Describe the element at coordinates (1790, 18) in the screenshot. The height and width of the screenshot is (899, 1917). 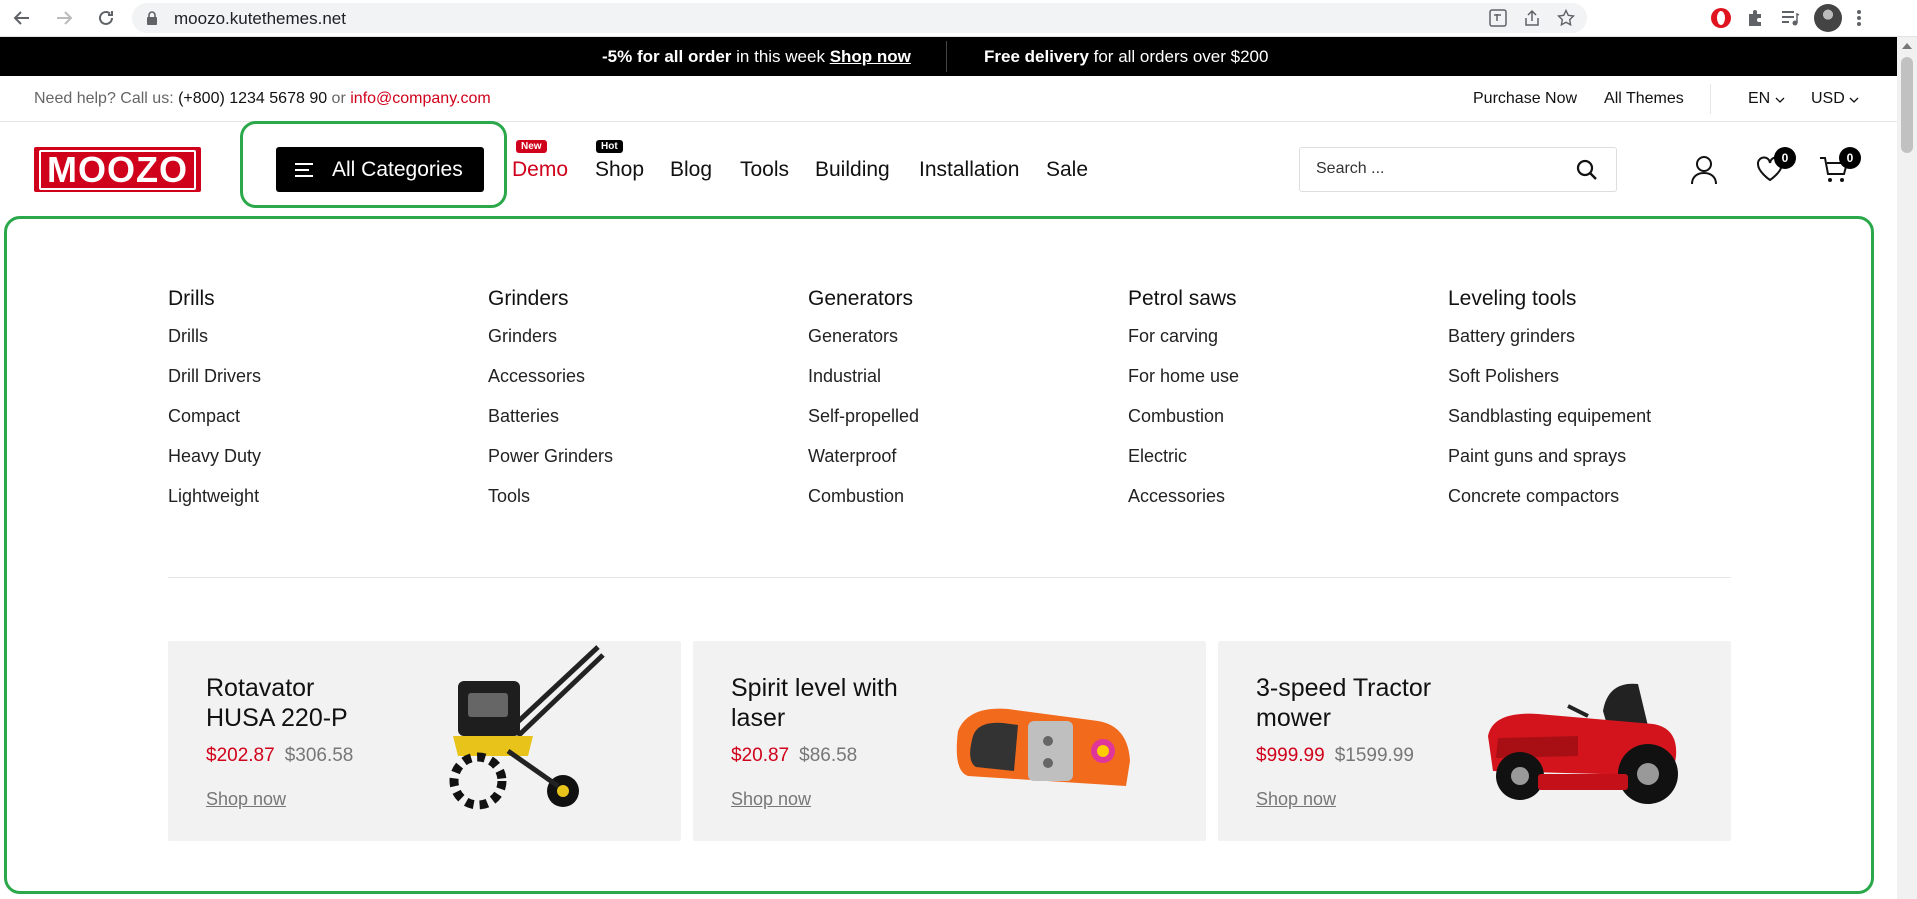
I see `media-queue-icon` at that location.